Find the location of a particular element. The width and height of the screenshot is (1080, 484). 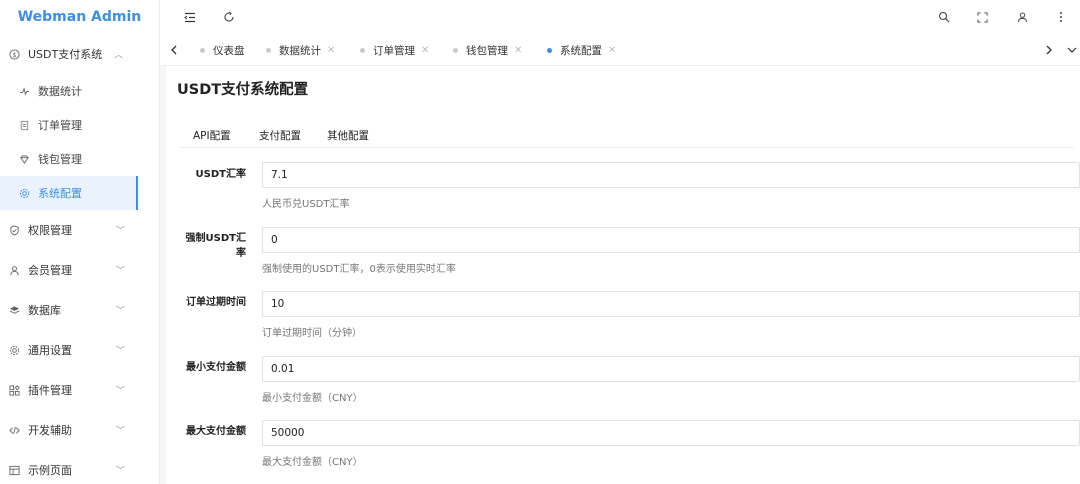

tab-payment-config: 支付配置 is located at coordinates (280, 135).